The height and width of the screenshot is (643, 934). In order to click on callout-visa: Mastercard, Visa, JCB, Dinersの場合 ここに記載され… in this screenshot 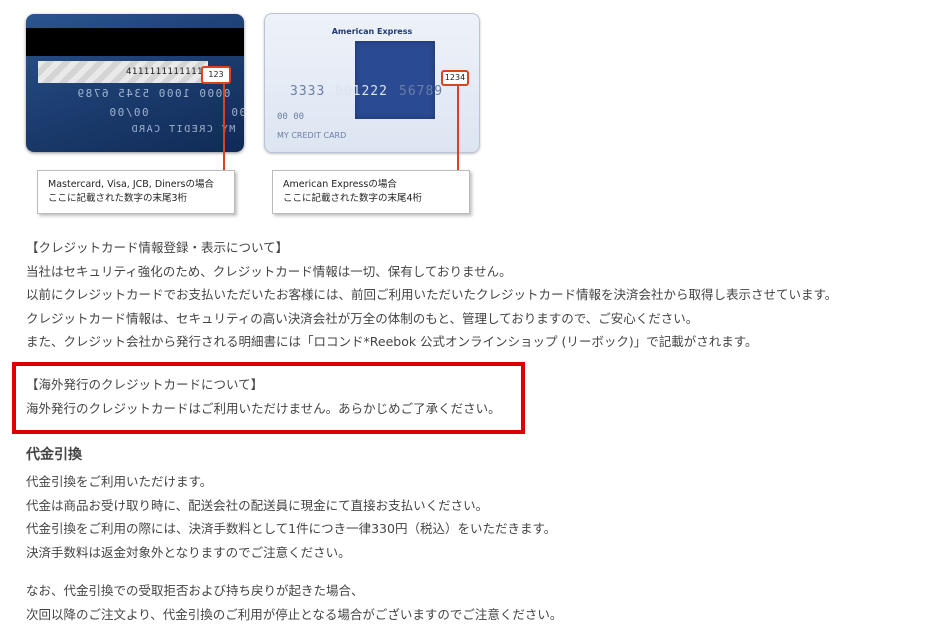, I will do `click(136, 192)`.